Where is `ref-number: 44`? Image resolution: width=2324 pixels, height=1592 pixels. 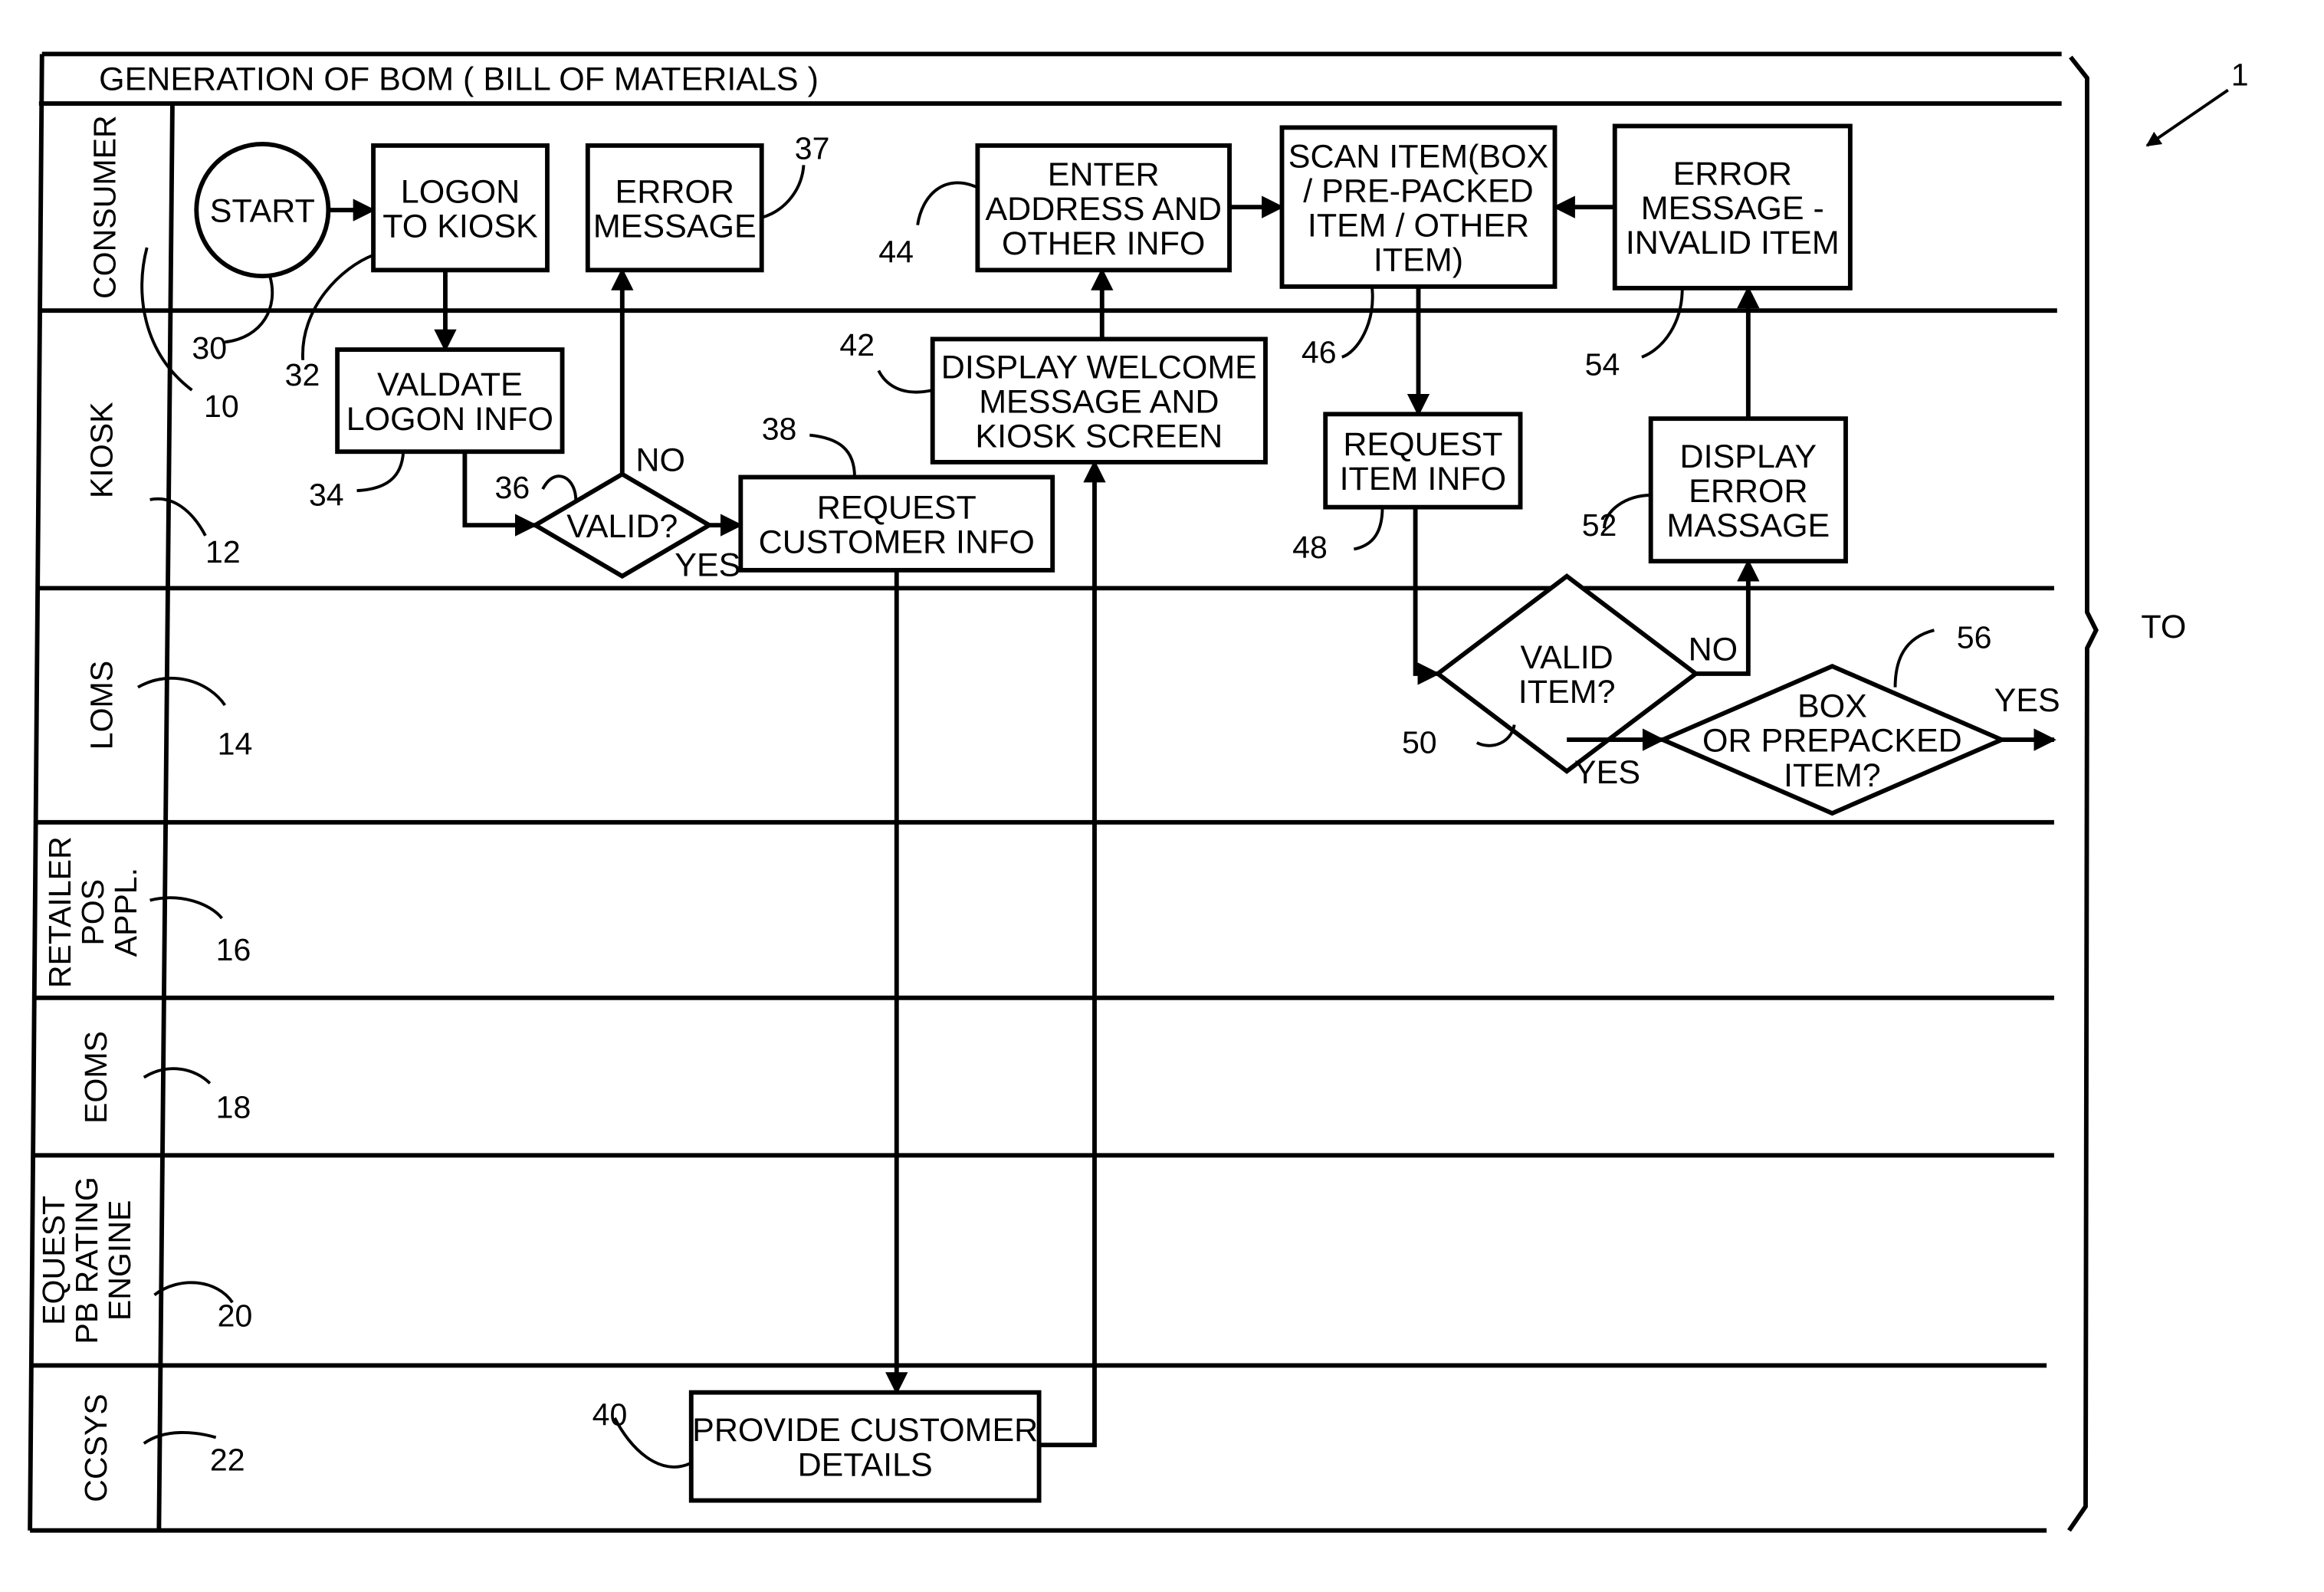 ref-number: 44 is located at coordinates (896, 252).